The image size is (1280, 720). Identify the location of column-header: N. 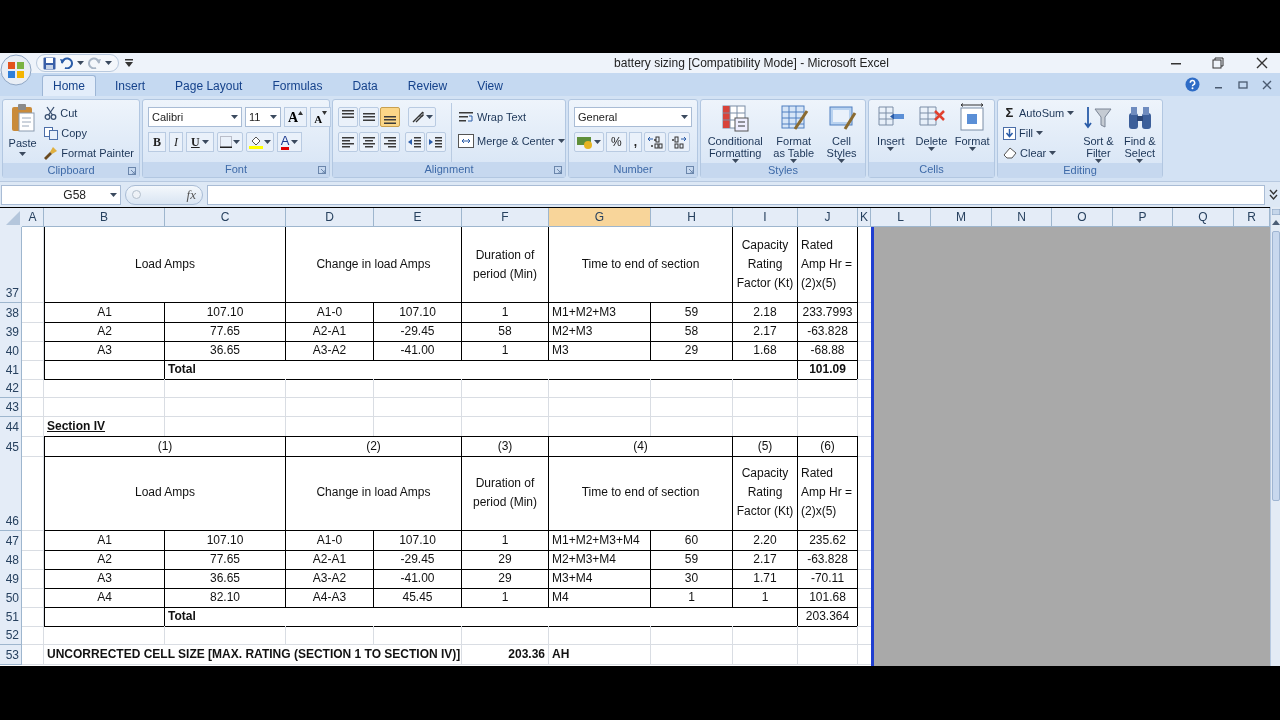
(1022, 217).